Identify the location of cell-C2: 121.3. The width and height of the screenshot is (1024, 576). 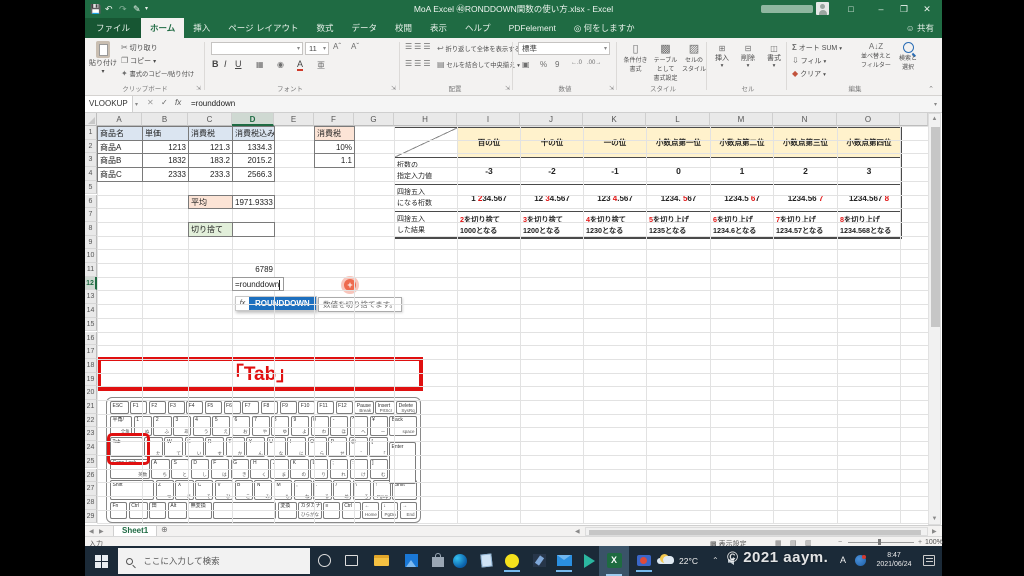
(210, 147).